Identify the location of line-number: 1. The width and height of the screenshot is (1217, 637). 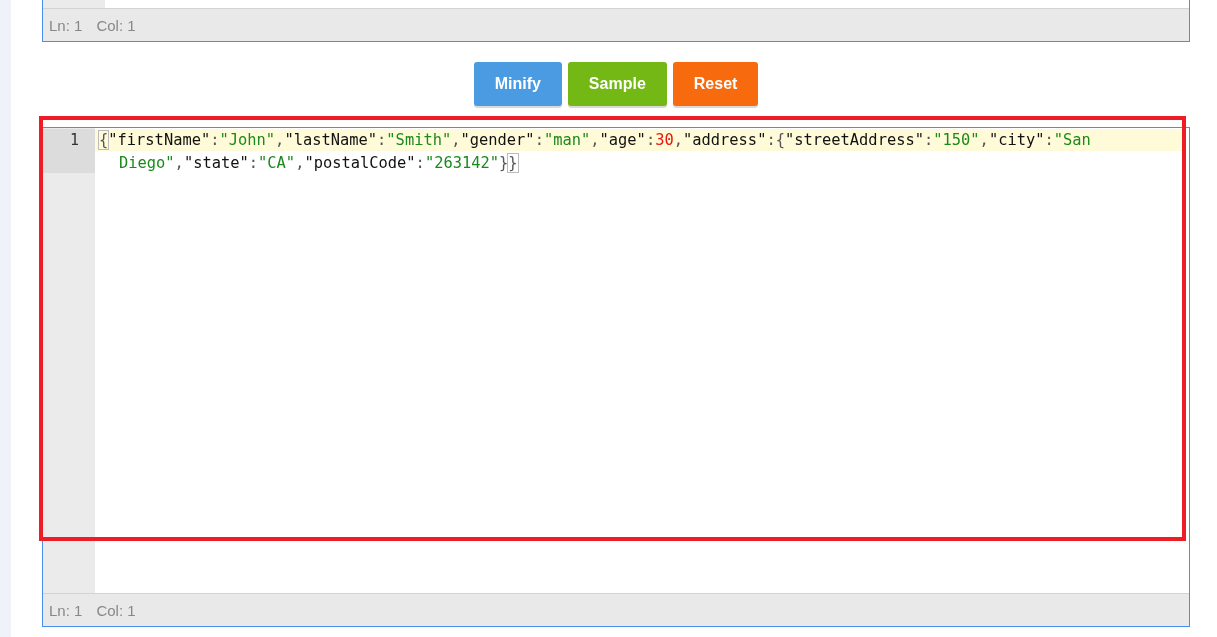
(69, 151).